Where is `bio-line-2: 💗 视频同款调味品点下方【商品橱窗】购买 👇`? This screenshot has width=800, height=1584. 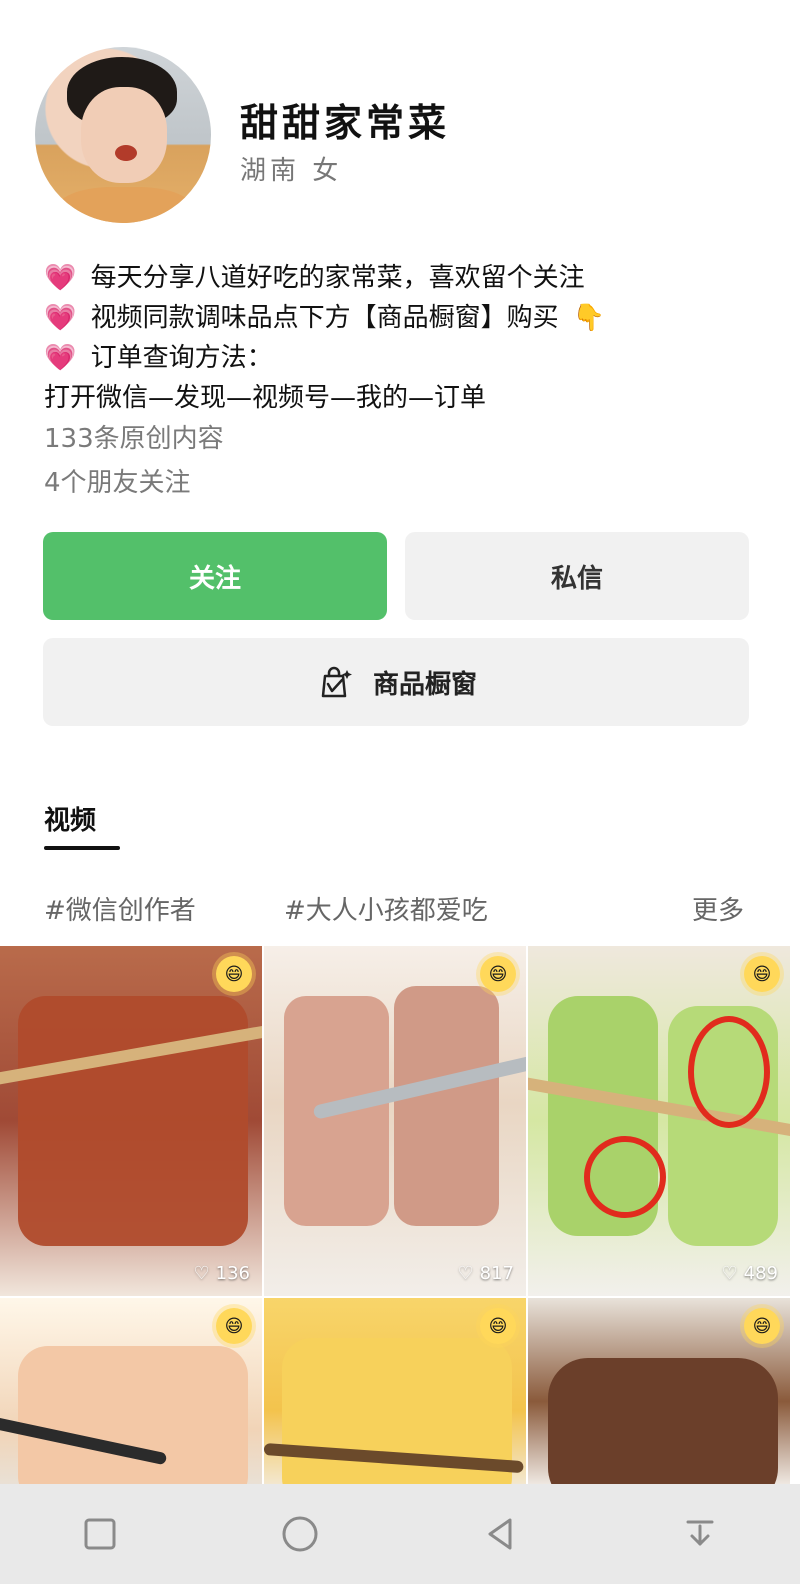 bio-line-2: 💗 视频同款调味品点下方【商品橱窗】购买 👇 is located at coordinates (404, 318).